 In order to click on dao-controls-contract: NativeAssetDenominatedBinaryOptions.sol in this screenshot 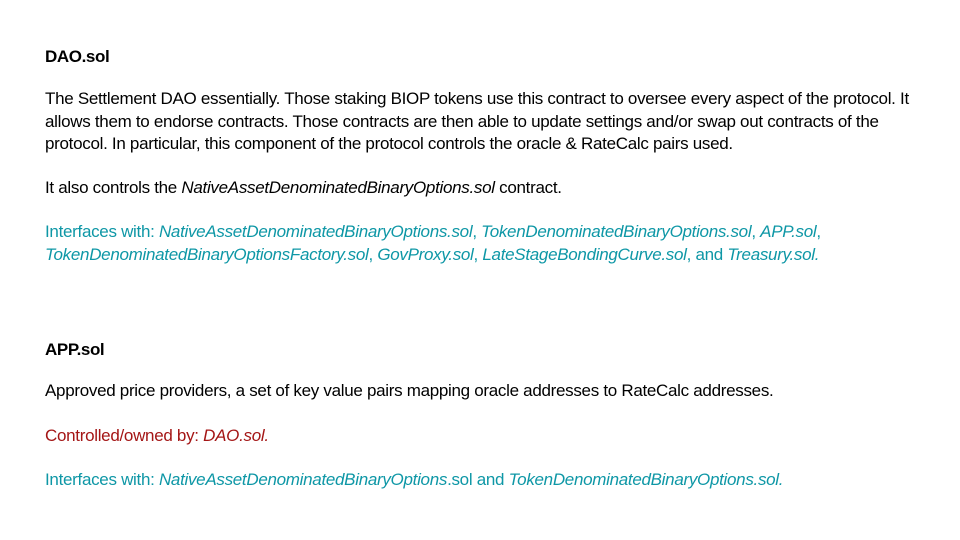, I will do `click(338, 187)`.